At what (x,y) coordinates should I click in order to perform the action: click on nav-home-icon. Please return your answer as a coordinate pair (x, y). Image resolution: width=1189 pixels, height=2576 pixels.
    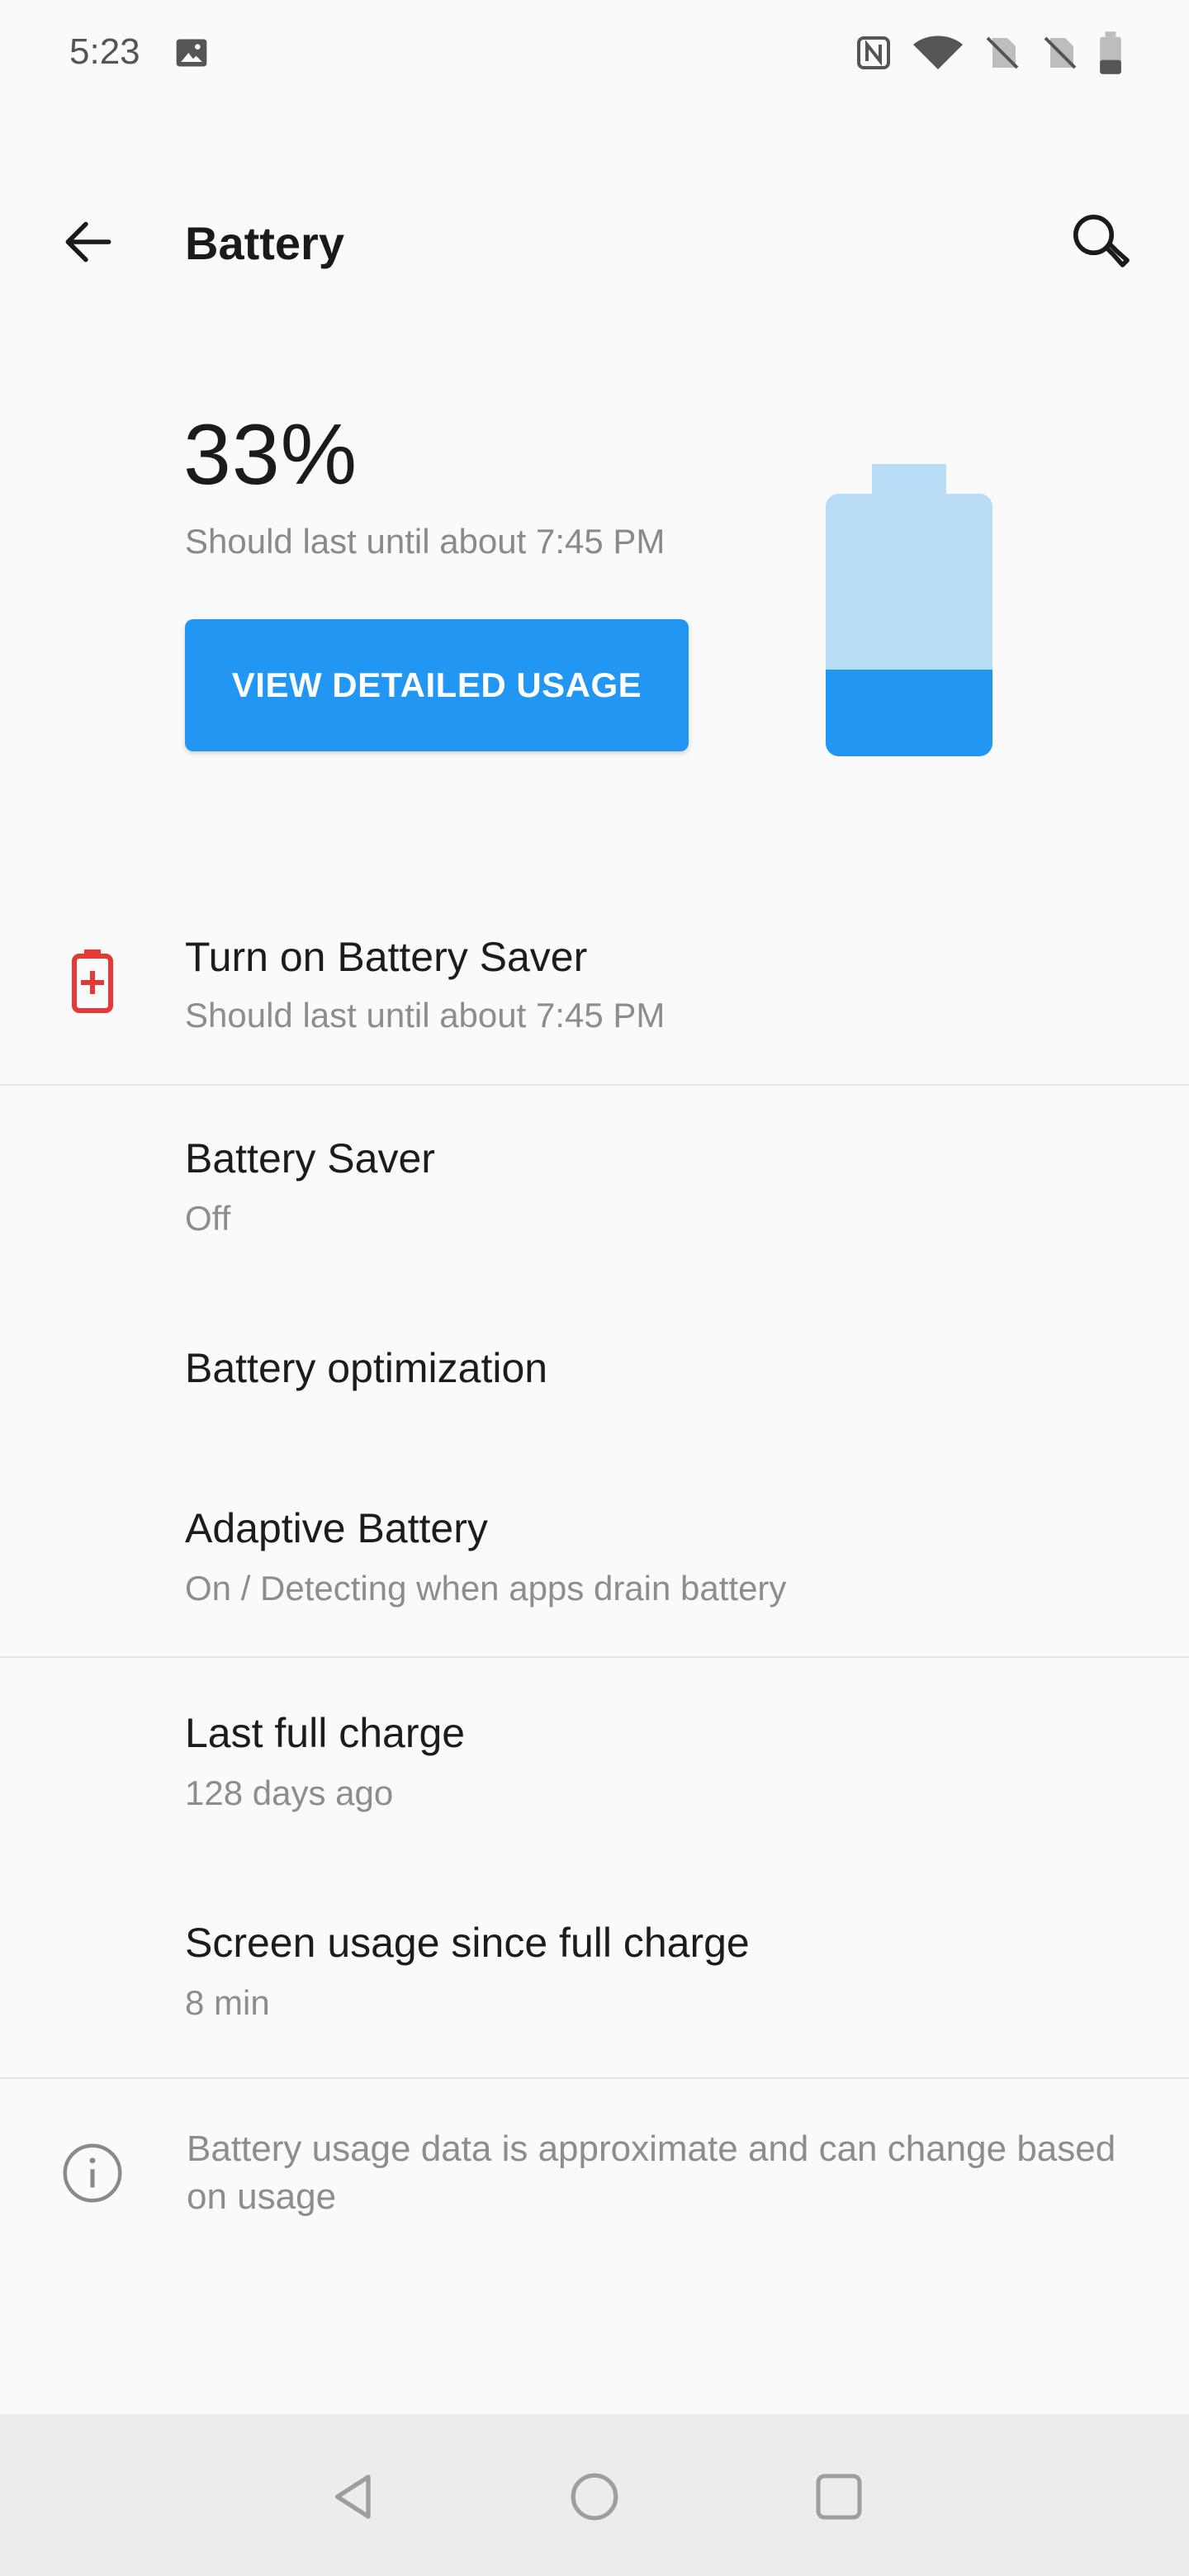
    Looking at the image, I should click on (594, 2497).